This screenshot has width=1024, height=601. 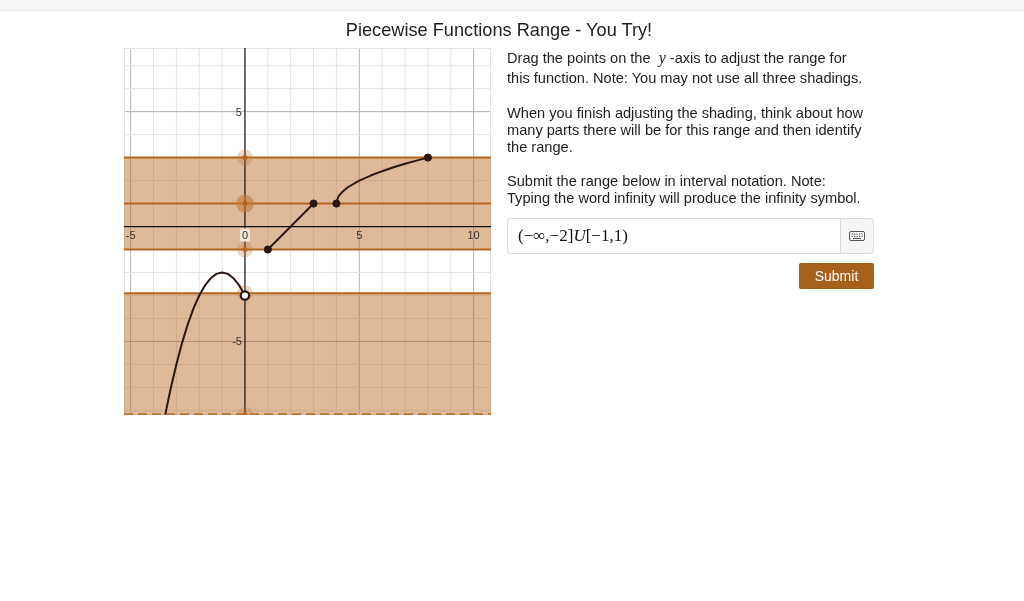 I want to click on axis-label: 10, so click(x=473, y=234).